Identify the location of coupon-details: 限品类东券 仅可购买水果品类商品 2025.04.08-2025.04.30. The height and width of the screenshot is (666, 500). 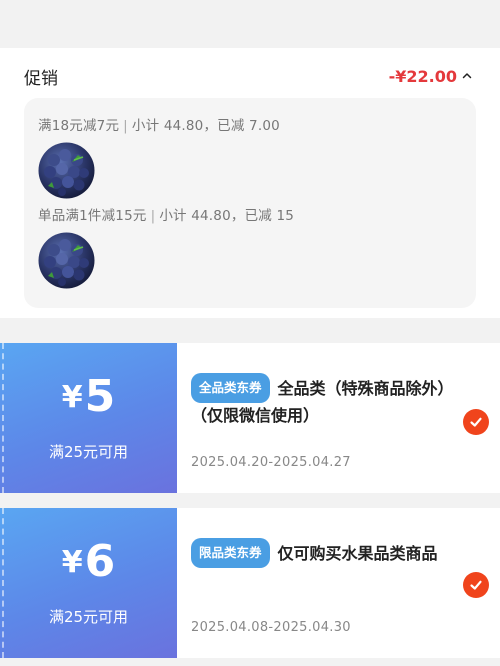
(338, 583).